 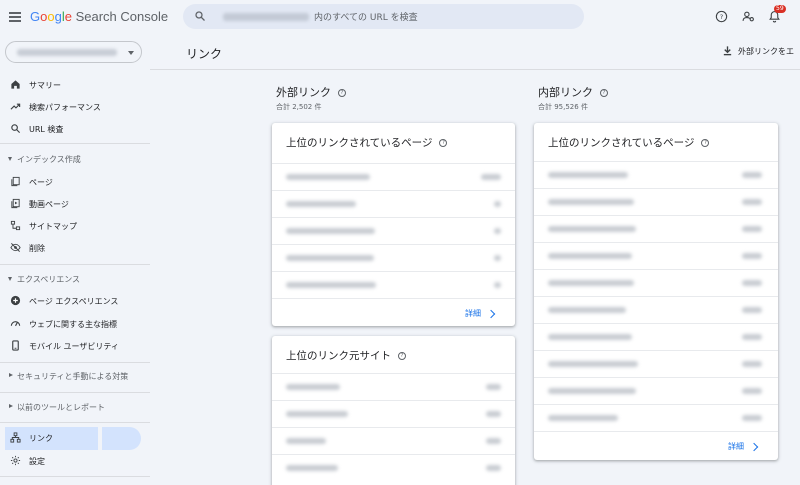 I want to click on export-label: 外部リンクをエ, so click(x=766, y=51).